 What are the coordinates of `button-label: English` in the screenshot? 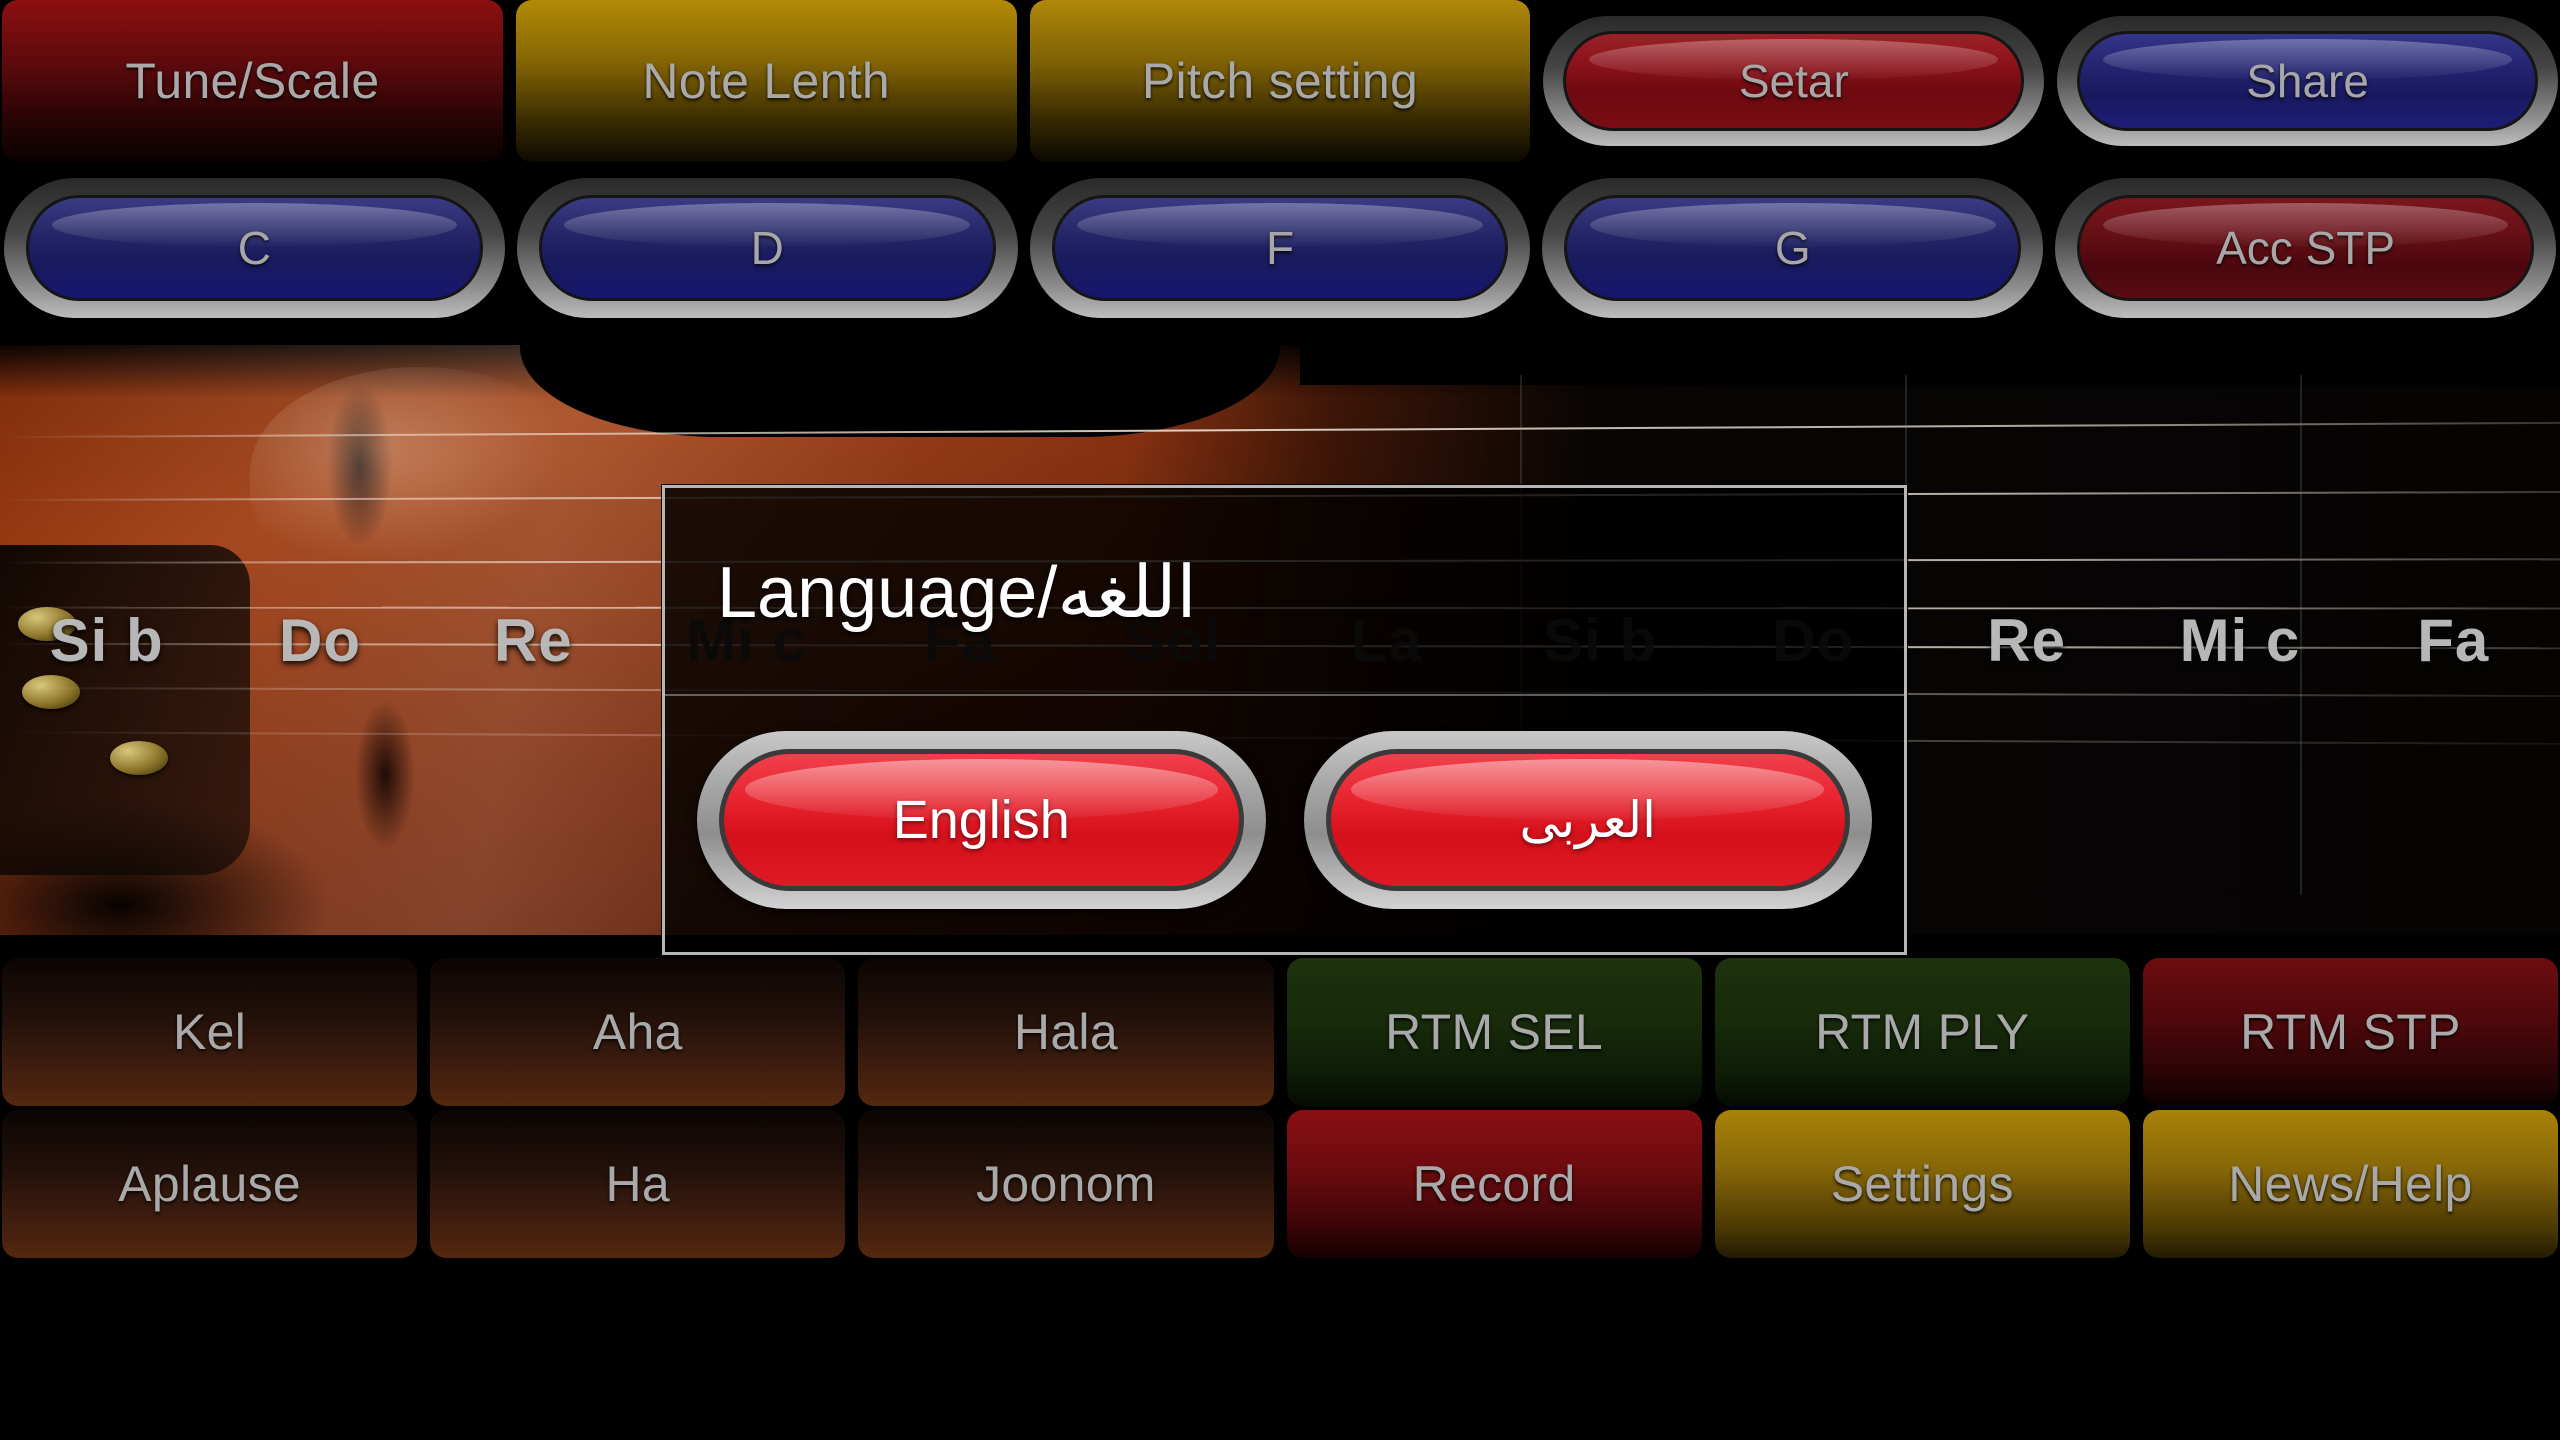 It's located at (981, 820).